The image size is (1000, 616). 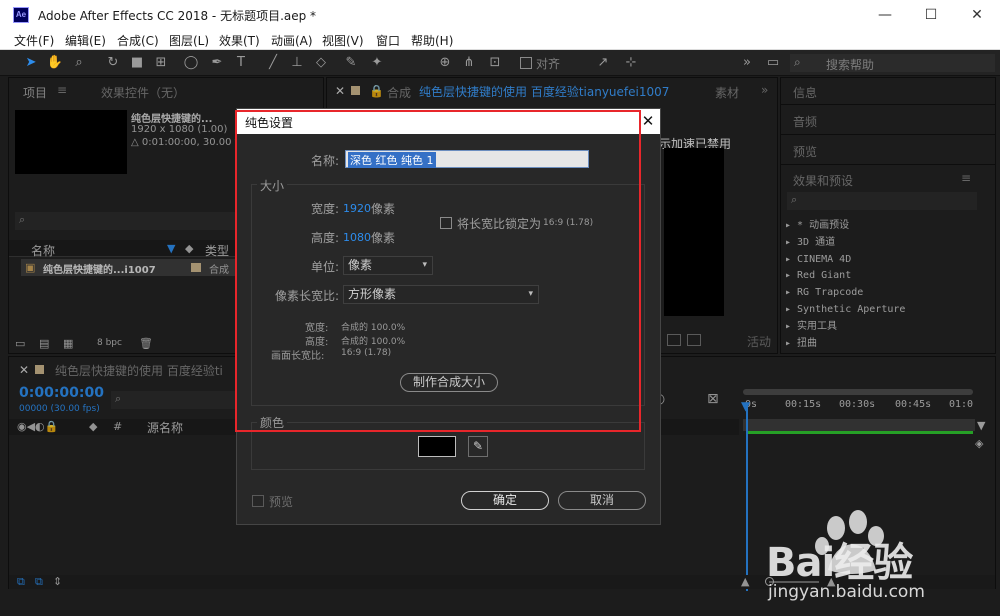 I want to click on brush-tool-icon: ╱, so click(x=273, y=63).